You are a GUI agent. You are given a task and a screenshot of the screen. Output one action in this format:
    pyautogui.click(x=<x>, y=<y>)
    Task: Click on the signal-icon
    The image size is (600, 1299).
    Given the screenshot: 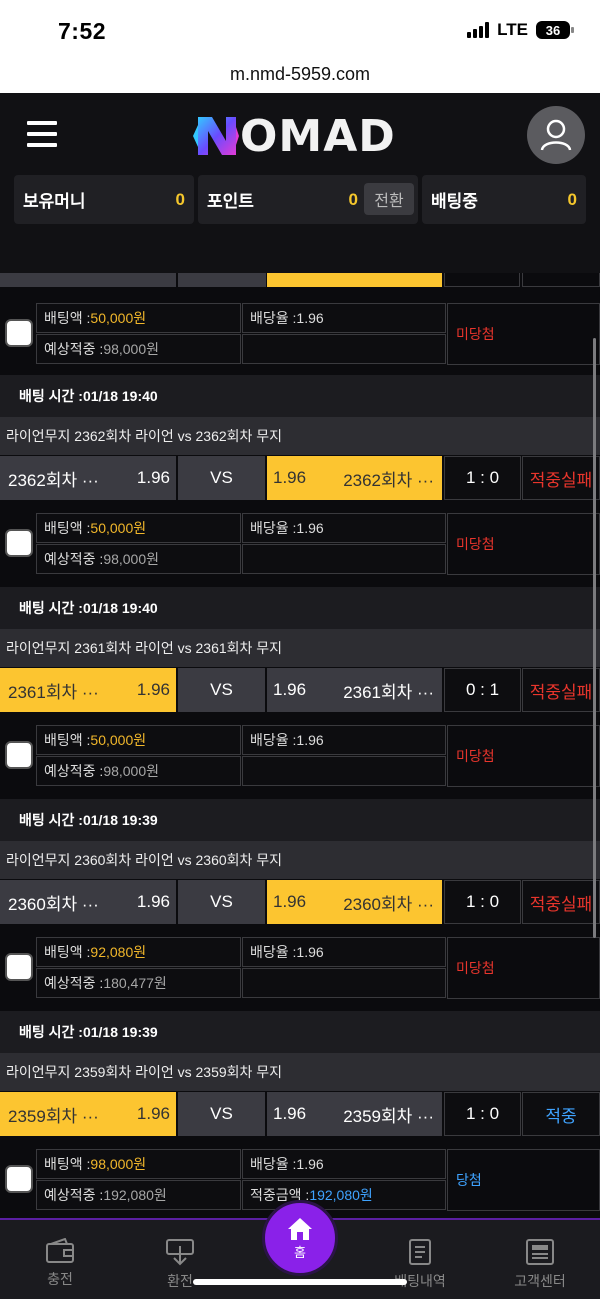 What is the action you would take?
    pyautogui.click(x=478, y=30)
    